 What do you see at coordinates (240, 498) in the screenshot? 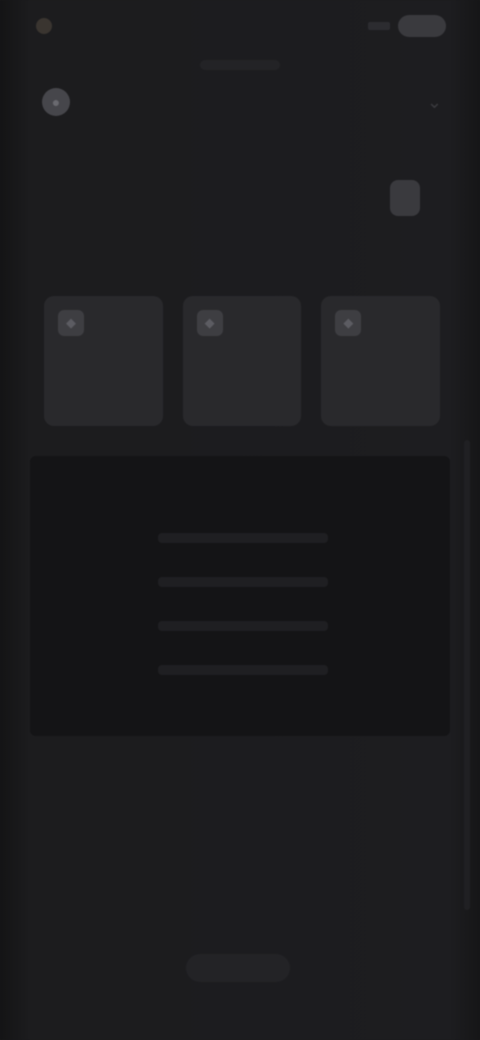
I see `table-header` at bounding box center [240, 498].